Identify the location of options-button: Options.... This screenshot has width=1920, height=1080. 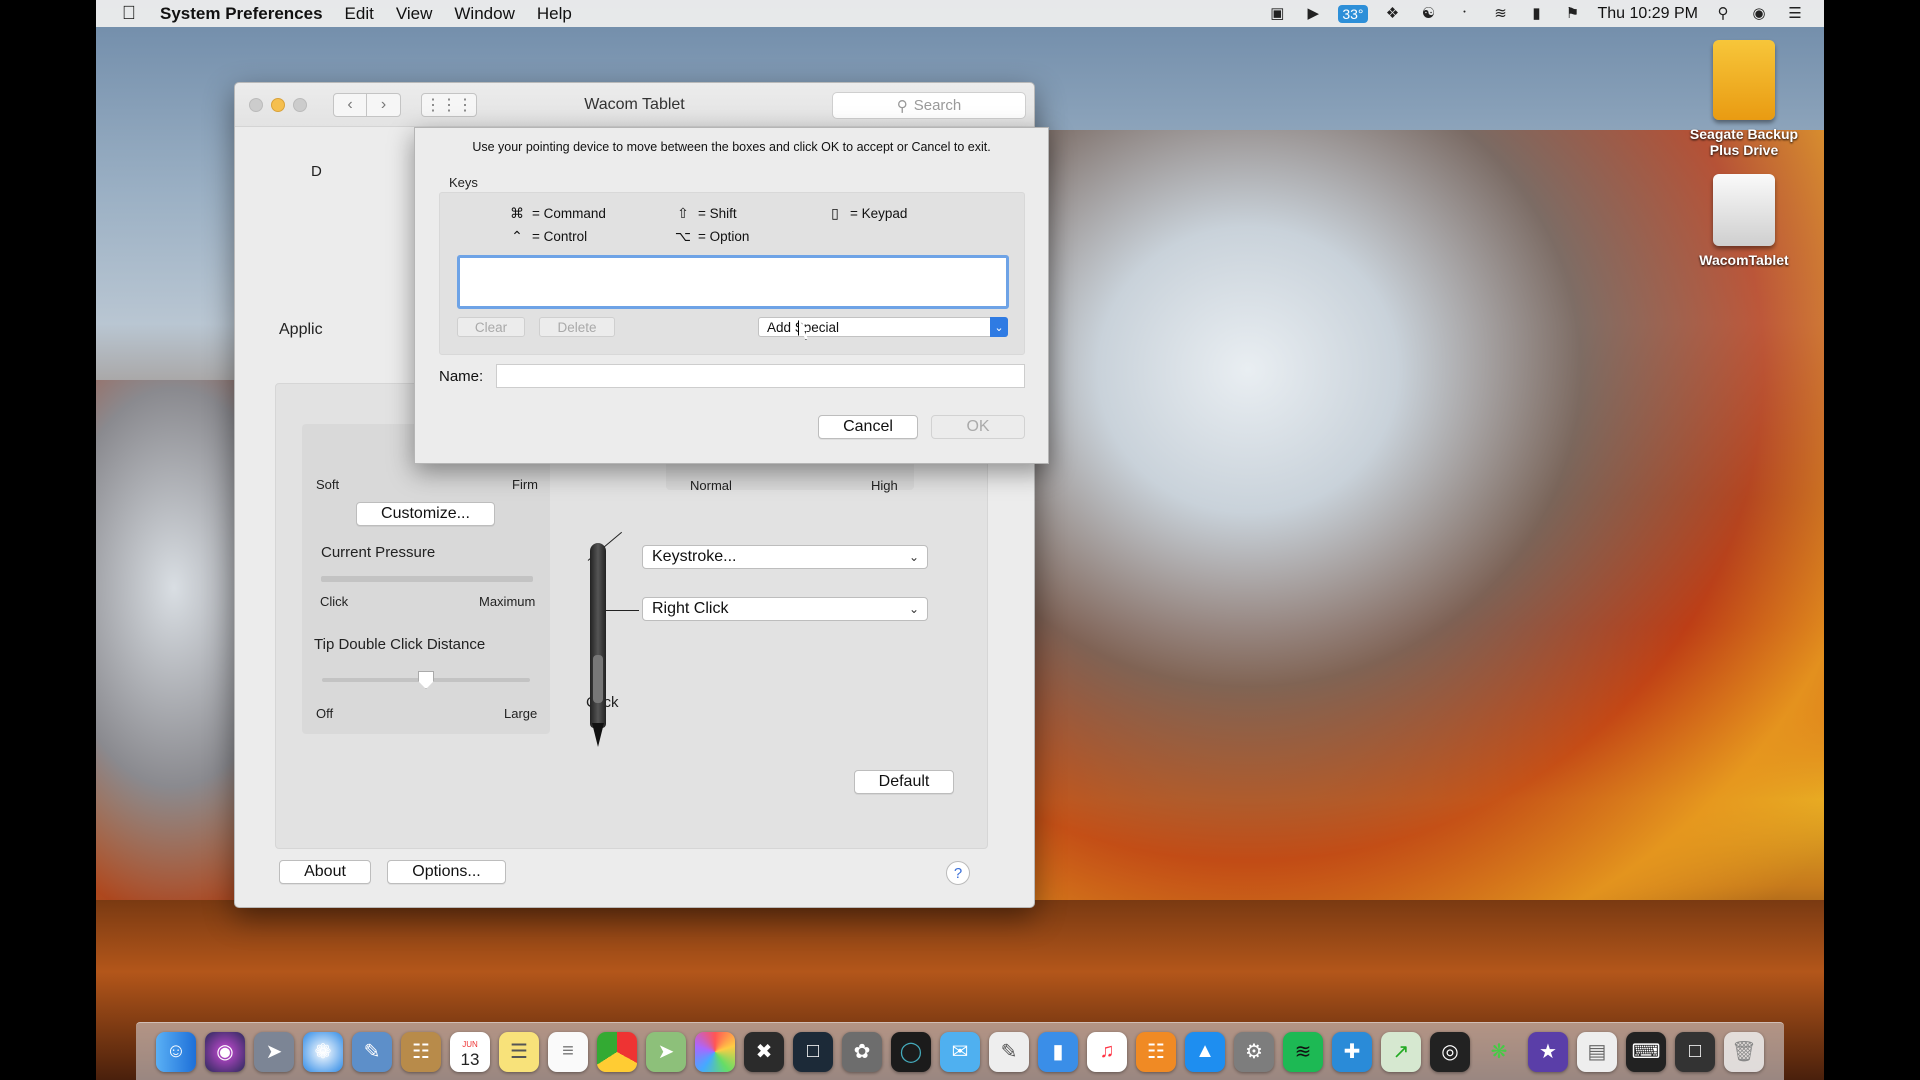
(446, 872).